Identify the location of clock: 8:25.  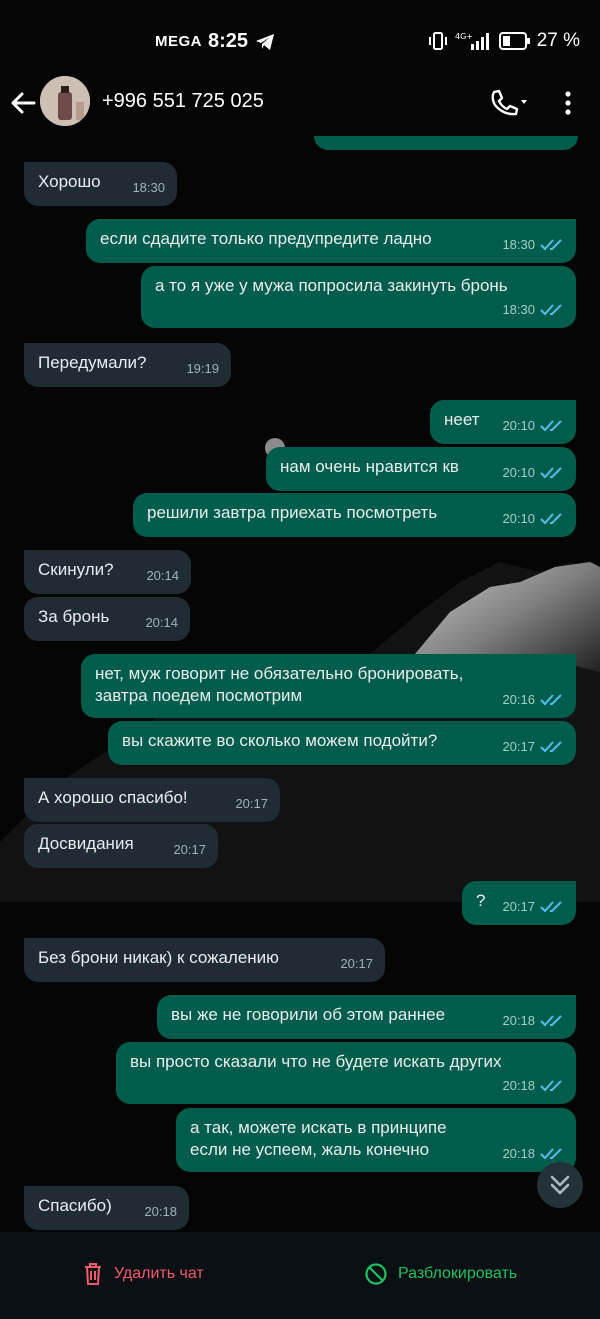
(228, 41).